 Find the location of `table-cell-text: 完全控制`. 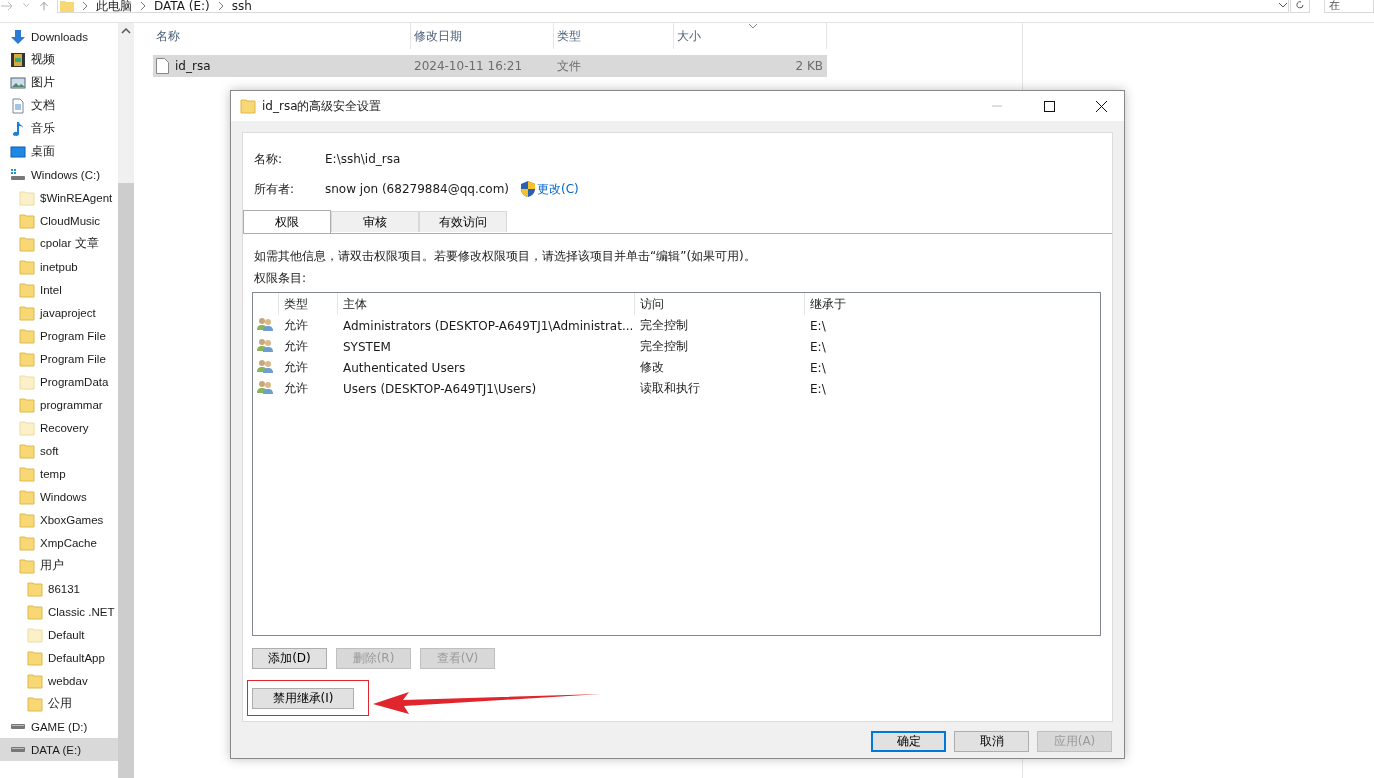

table-cell-text: 完全控制 is located at coordinates (664, 346).